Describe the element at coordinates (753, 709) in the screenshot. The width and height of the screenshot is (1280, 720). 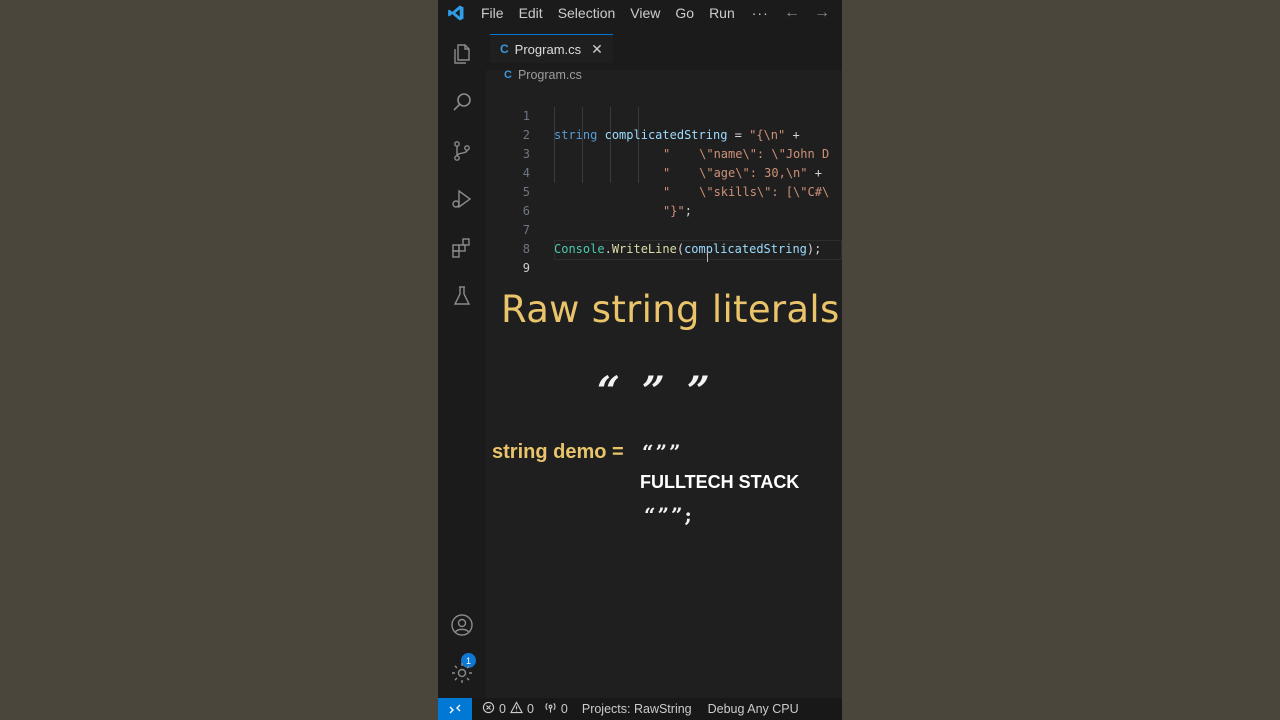
I see `build-config-status: Debug Any CPU` at that location.